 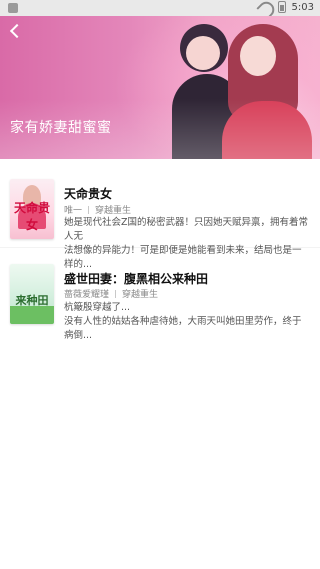 I want to click on battery-icon, so click(x=281, y=7).